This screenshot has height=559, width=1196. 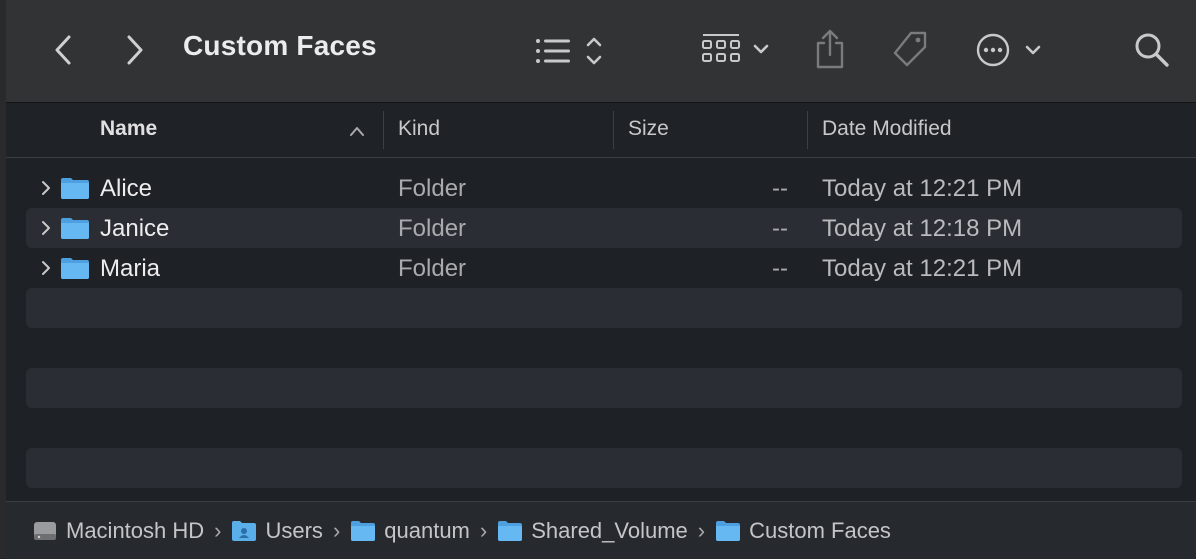 I want to click on column-header-date-modified: Date Modified, so click(x=887, y=129).